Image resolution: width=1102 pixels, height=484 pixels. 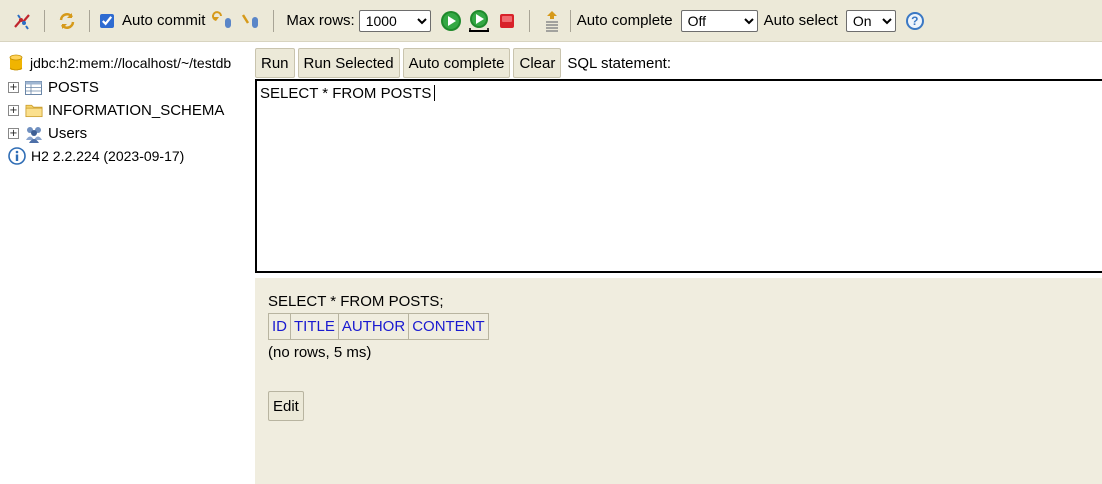 I want to click on auto-complete-select: Off, so click(x=719, y=20).